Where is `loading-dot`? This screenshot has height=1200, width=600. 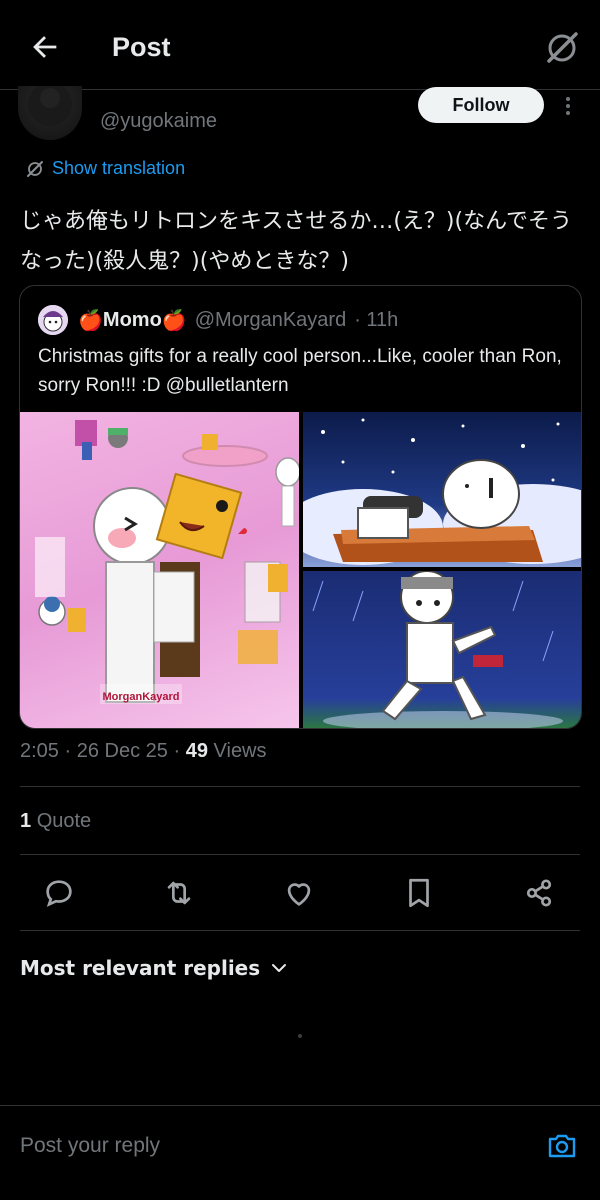
loading-dot is located at coordinates (300, 1036).